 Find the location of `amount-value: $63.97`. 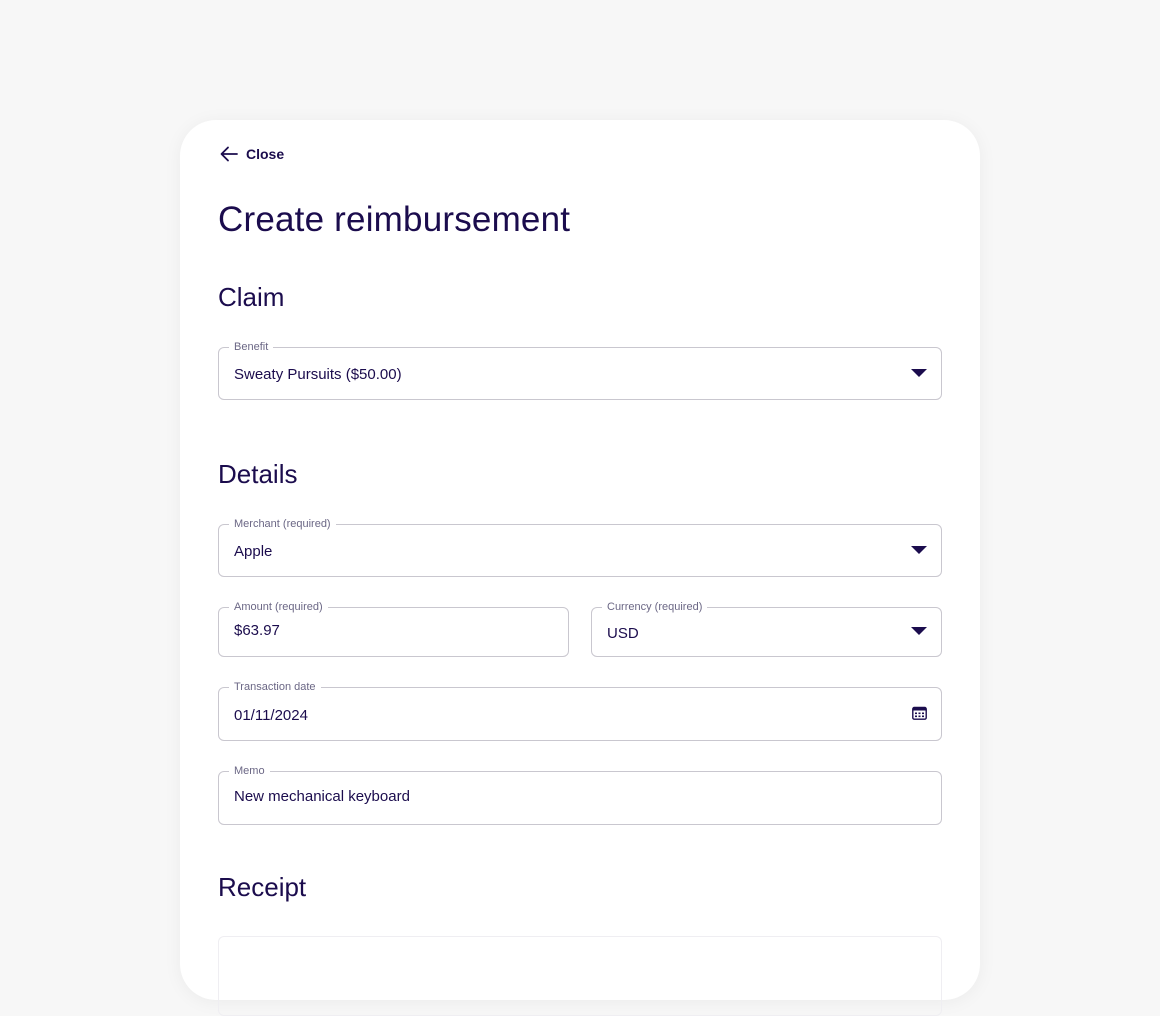

amount-value: $63.97 is located at coordinates (257, 630).